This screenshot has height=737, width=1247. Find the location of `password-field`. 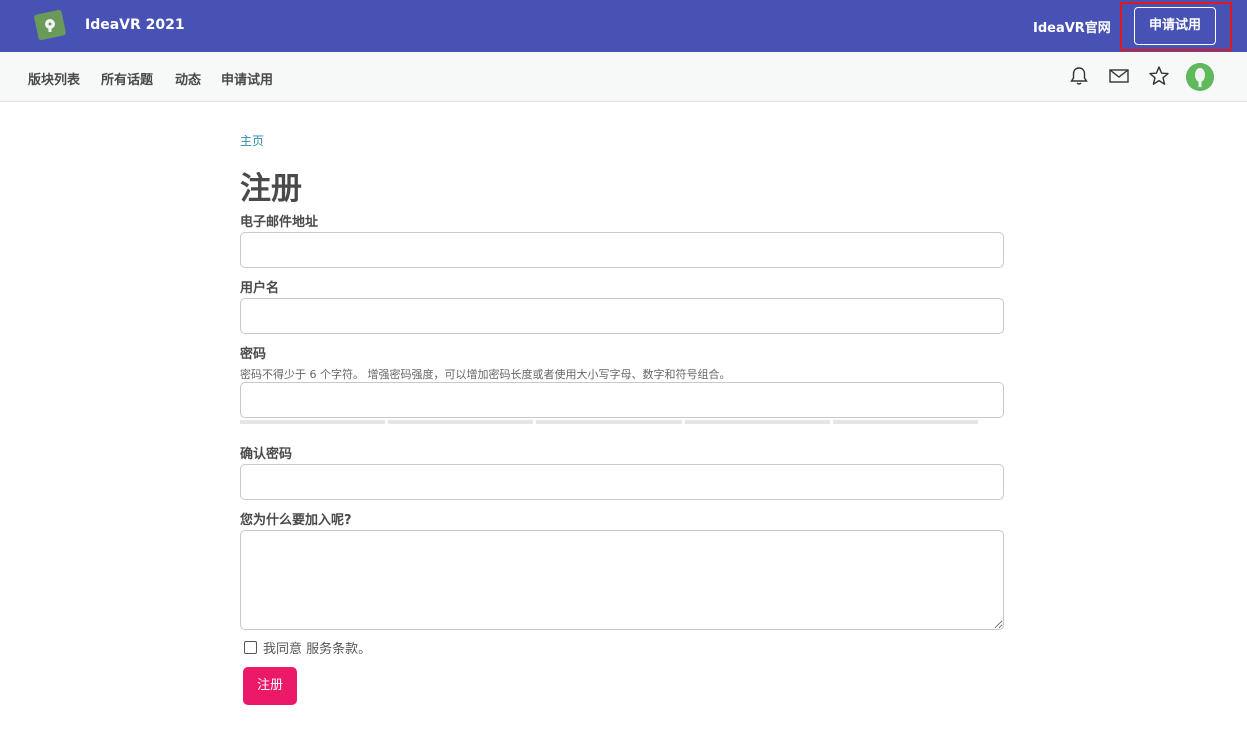

password-field is located at coordinates (622, 400).